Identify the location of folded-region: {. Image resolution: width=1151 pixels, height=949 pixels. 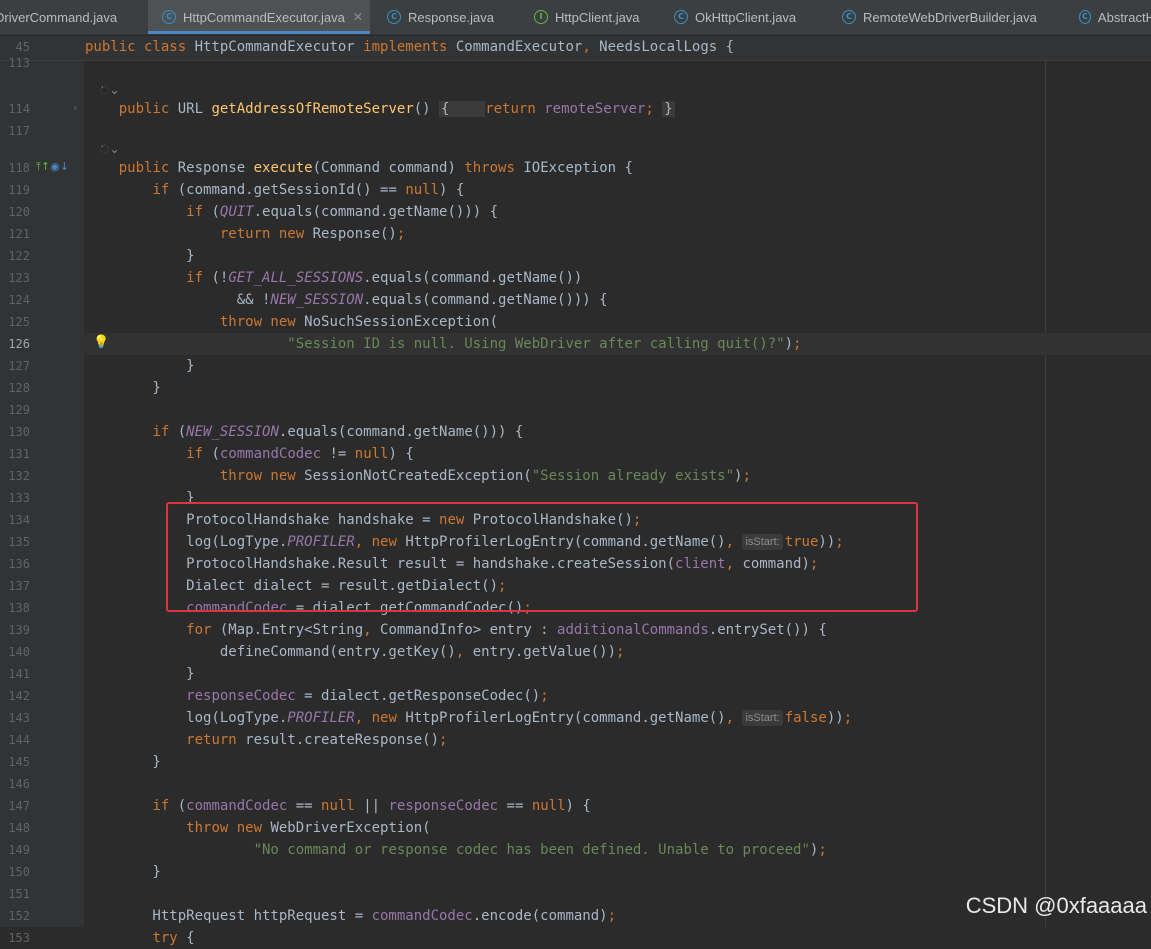
(462, 109).